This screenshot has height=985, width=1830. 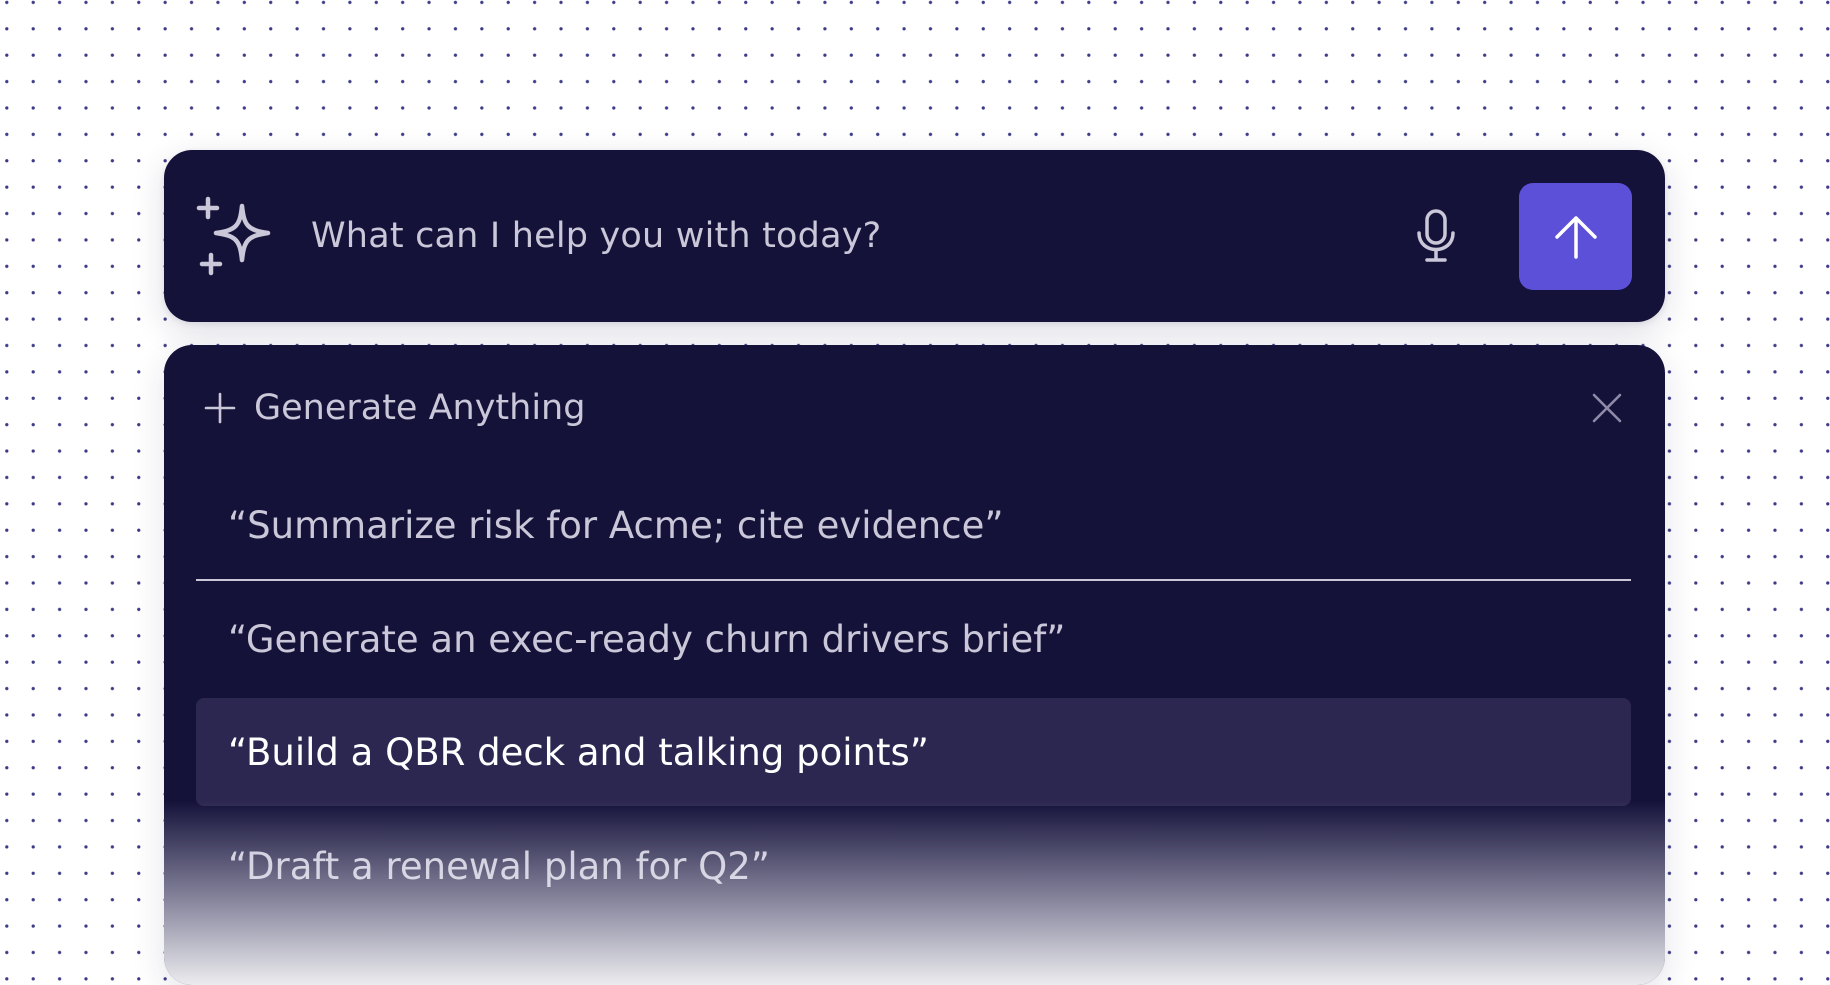 I want to click on send-button, so click(x=1575, y=236).